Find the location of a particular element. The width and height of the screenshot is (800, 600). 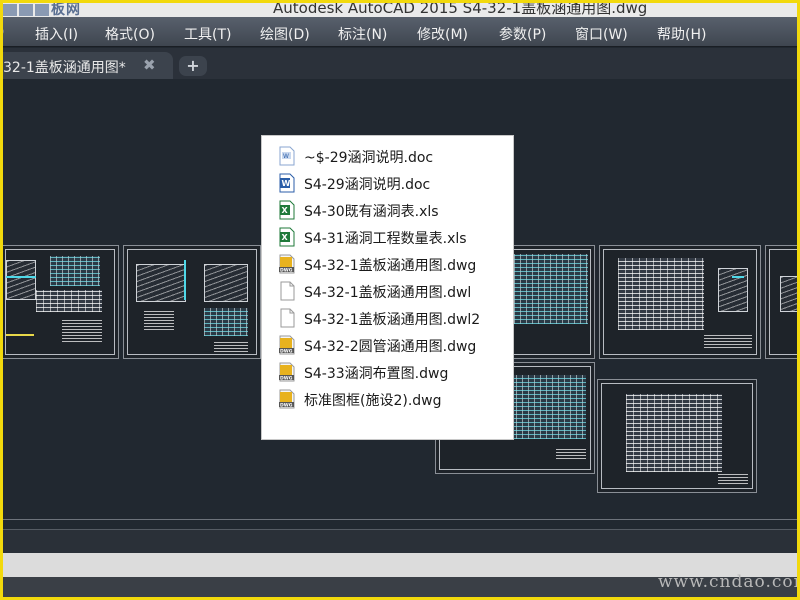

list-item: X S4-30既有涵洞表.xls is located at coordinates (394, 210).